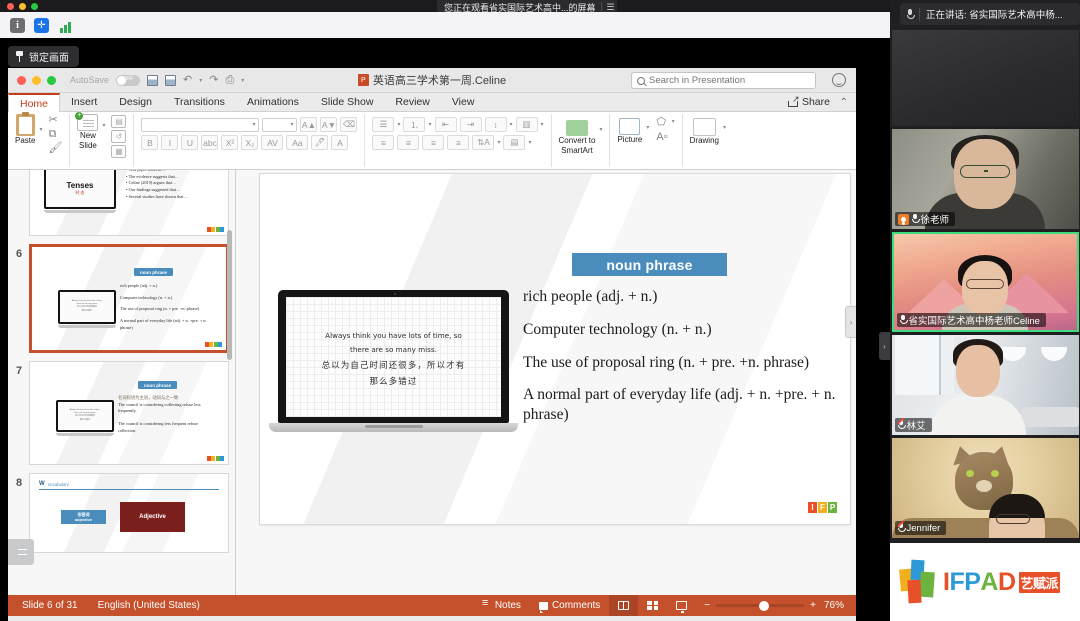 The image size is (1080, 621). Describe the element at coordinates (230, 142) in the screenshot. I see `superscript-button: X²` at that location.